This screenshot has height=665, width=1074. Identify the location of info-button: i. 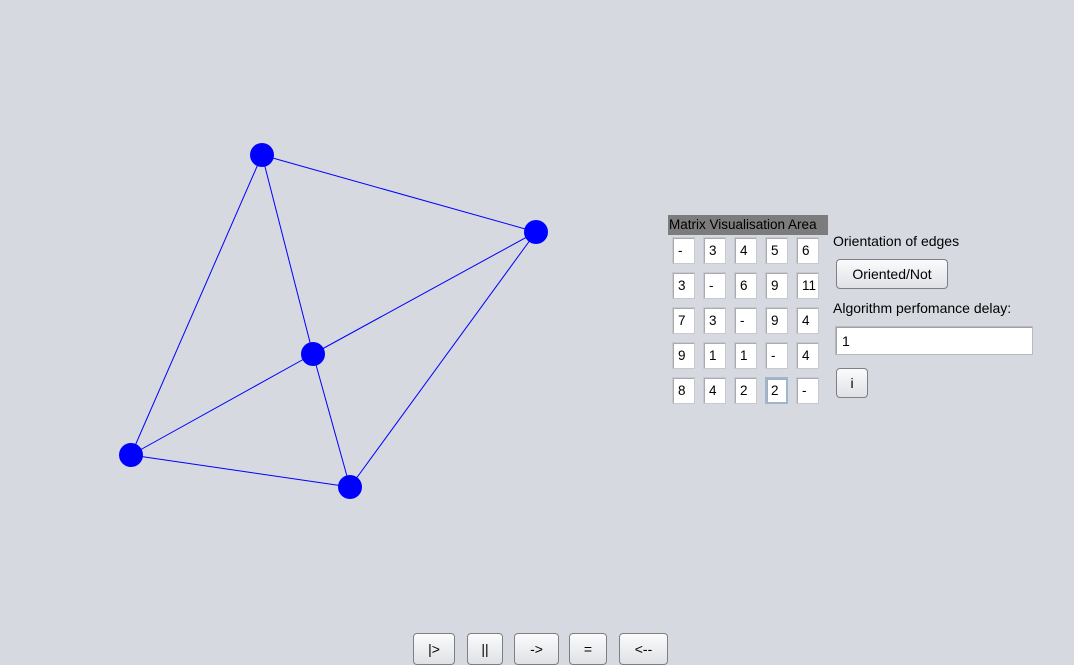
(852, 383).